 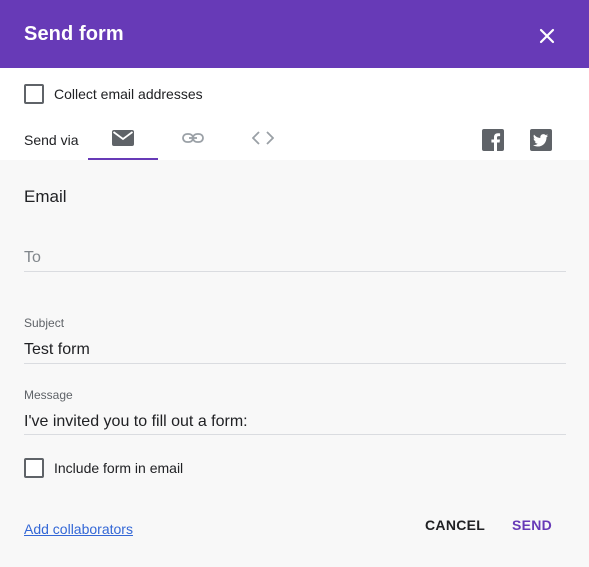 I want to click on tab-embed, so click(x=263, y=141).